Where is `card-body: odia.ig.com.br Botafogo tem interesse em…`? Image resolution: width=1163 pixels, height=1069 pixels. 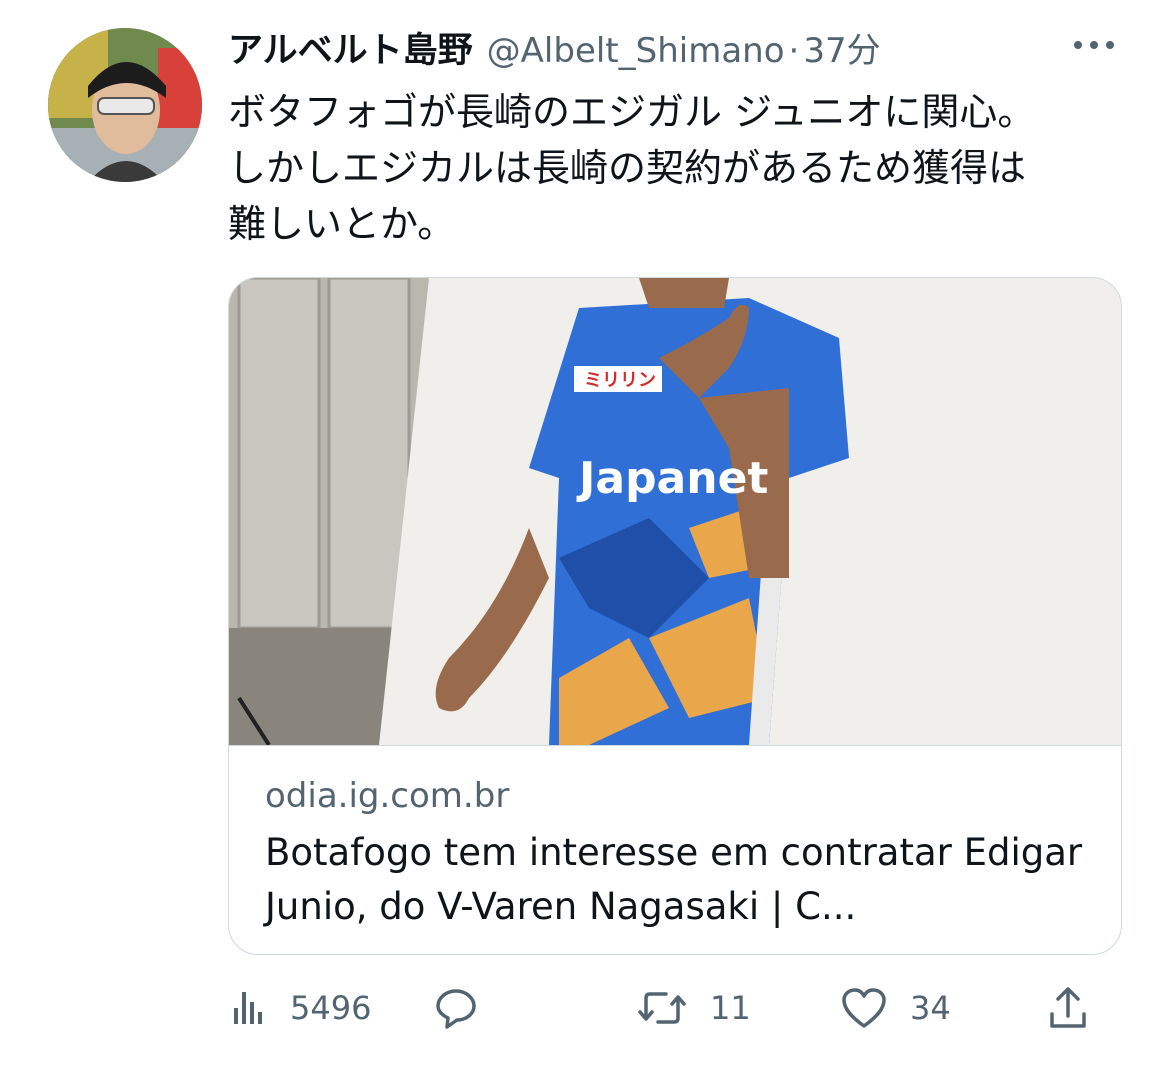 card-body: odia.ig.com.br Botafogo tem interesse em… is located at coordinates (675, 849).